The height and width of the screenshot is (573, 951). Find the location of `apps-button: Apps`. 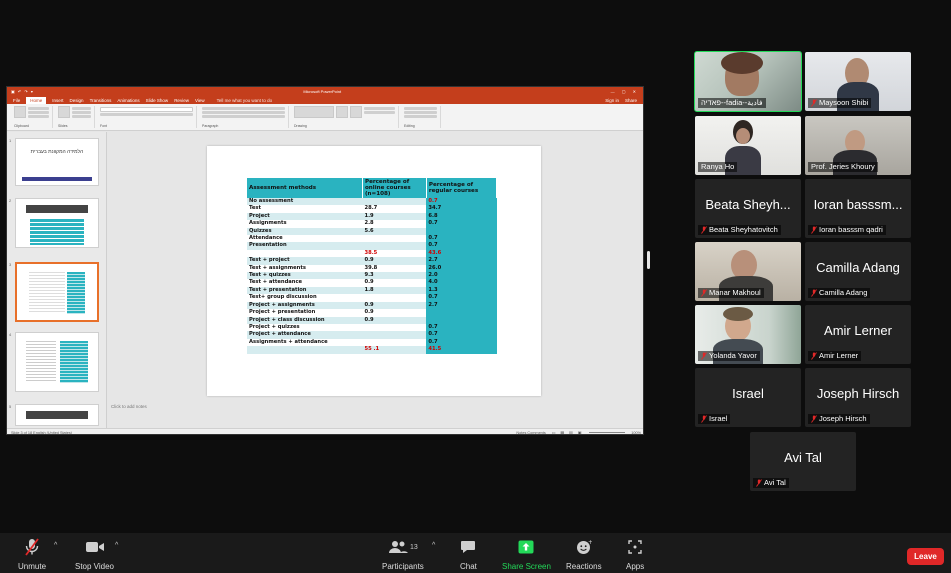

apps-button: Apps is located at coordinates (635, 554).